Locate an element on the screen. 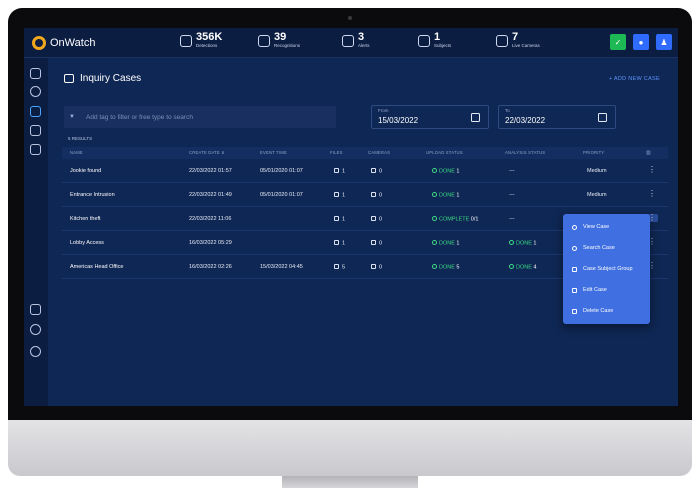 The width and height of the screenshot is (700, 488). files-count: 5 is located at coordinates (344, 267).